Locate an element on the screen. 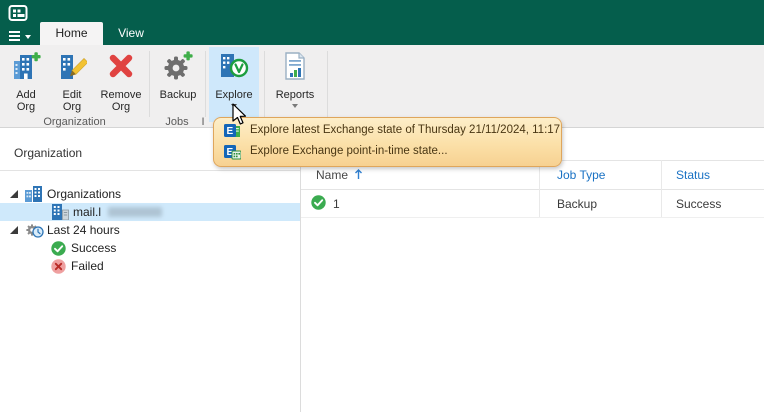  last-24-hours-icon is located at coordinates (35, 231).